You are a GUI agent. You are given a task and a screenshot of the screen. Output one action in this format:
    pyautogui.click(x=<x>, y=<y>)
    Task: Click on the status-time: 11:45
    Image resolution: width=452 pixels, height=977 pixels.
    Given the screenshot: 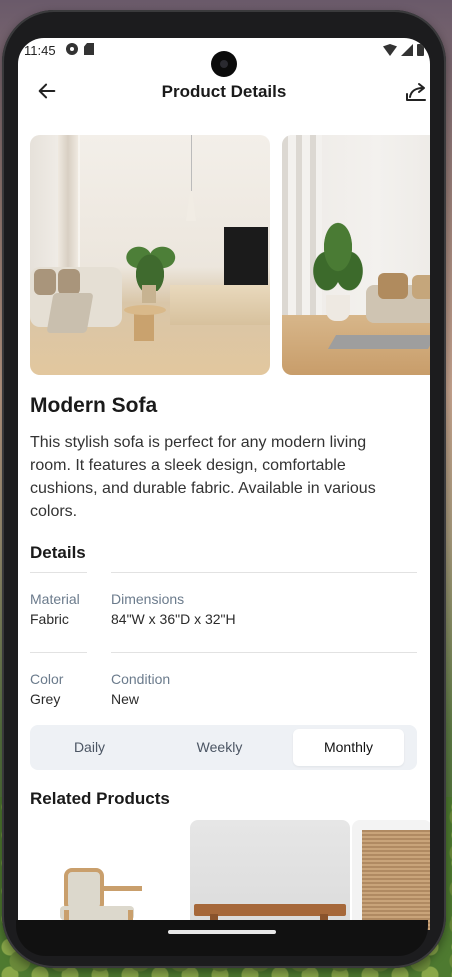 What is the action you would take?
    pyautogui.click(x=40, y=50)
    